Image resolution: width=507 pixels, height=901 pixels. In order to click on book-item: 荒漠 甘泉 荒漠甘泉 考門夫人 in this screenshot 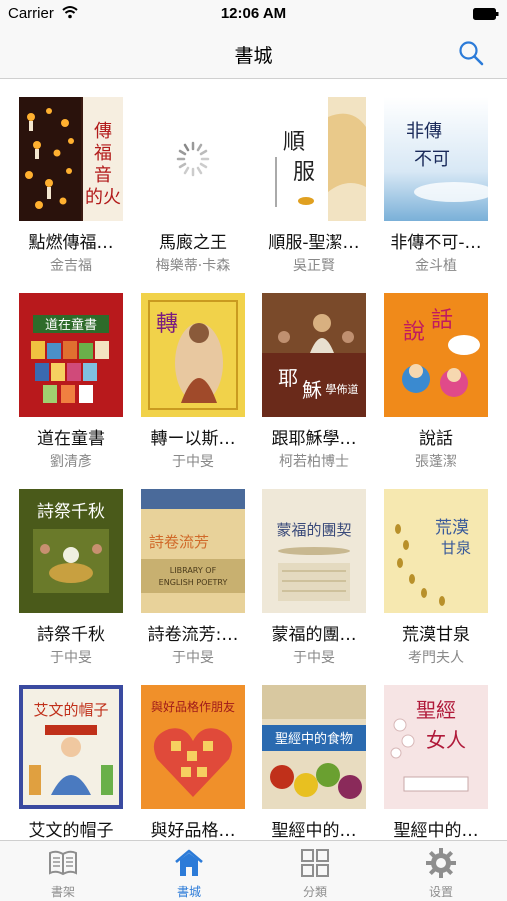, I will do `click(436, 569)`.